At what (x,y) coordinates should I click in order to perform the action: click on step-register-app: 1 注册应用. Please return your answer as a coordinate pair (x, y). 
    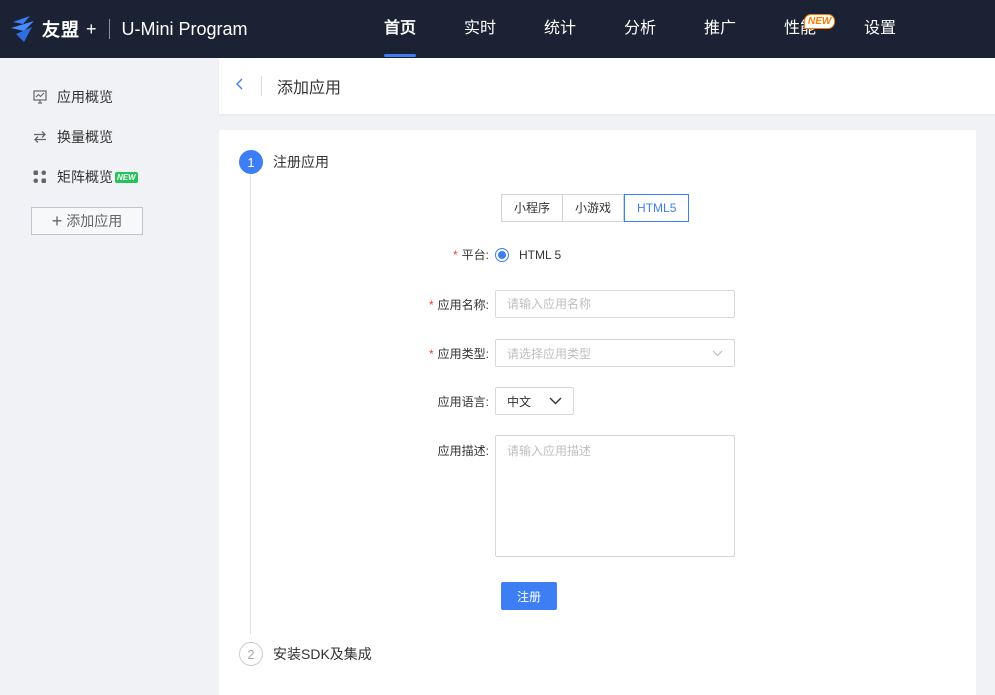
    Looking at the image, I should click on (284, 162).